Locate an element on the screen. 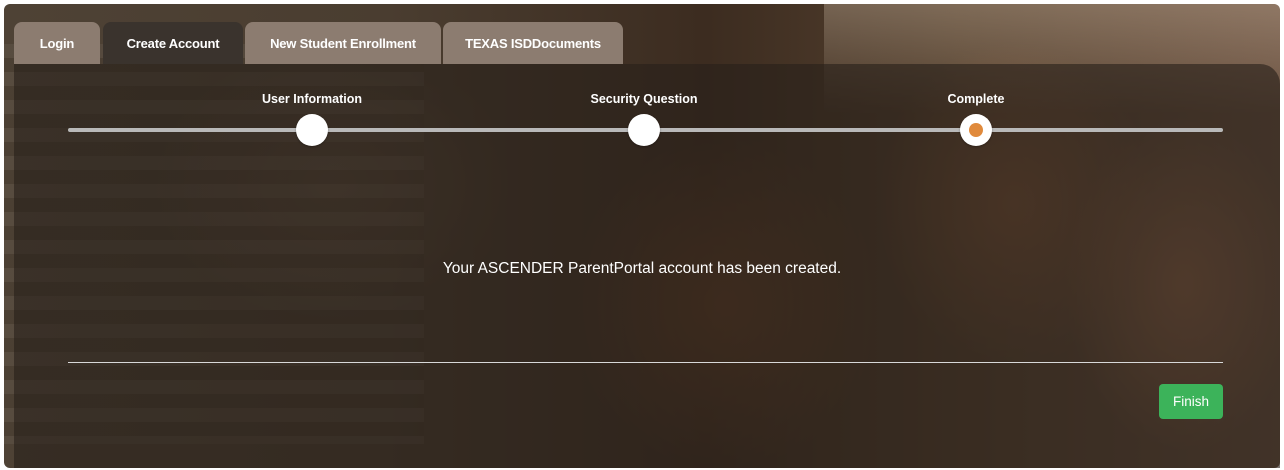 The width and height of the screenshot is (1284, 470). step-label-security-question: Security Question is located at coordinates (644, 99).